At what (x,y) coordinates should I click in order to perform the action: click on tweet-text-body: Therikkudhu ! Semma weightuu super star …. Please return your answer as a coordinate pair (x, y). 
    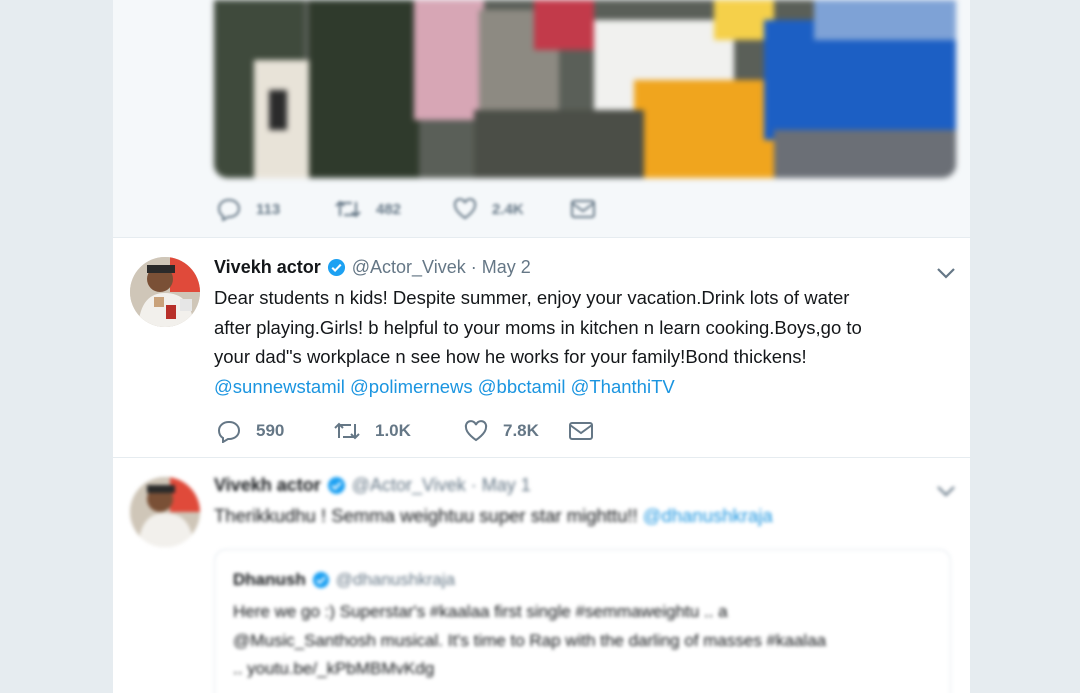
    Looking at the image, I should click on (428, 515).